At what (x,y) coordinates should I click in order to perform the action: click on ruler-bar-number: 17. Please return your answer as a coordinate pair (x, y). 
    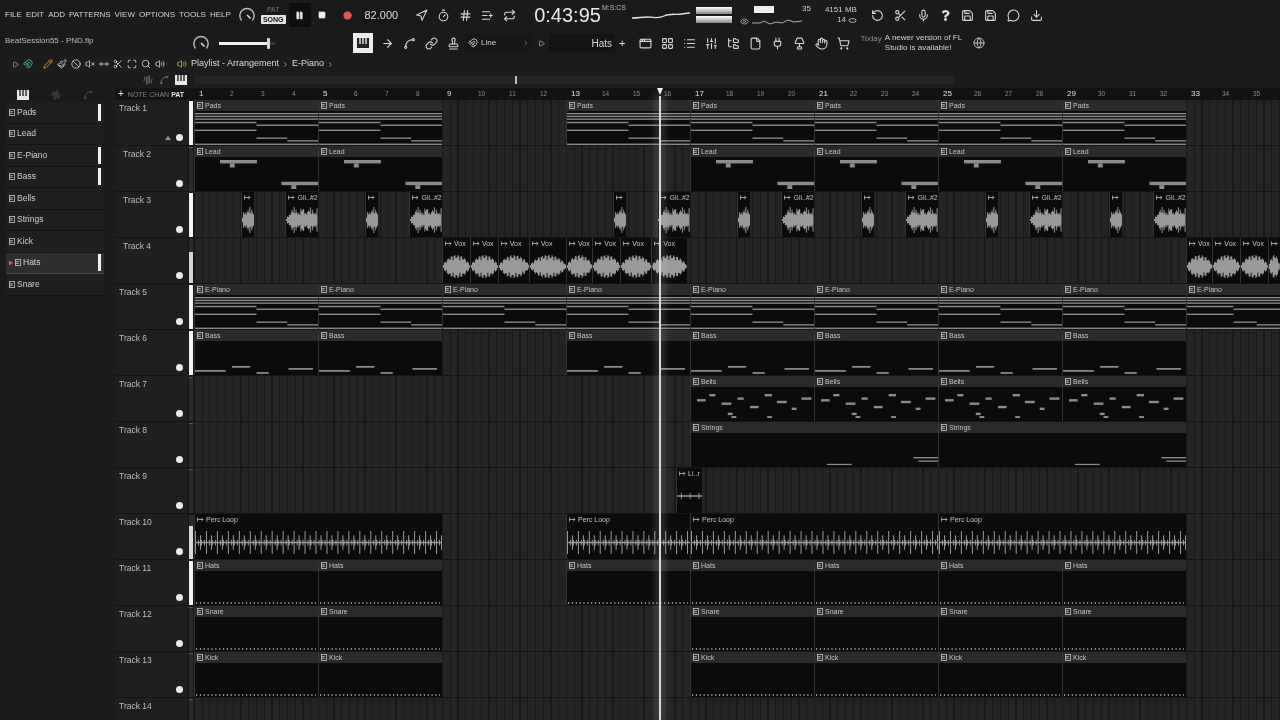
    Looking at the image, I should click on (699, 94).